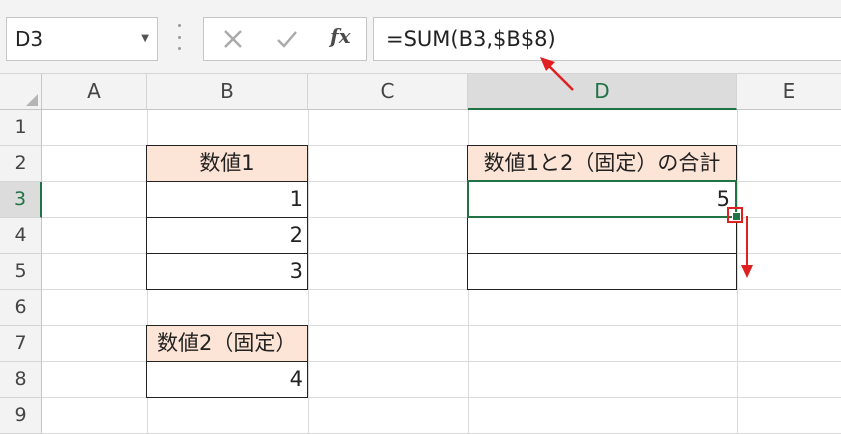 The height and width of the screenshot is (434, 841). I want to click on fx-icon: fx, so click(340, 36).